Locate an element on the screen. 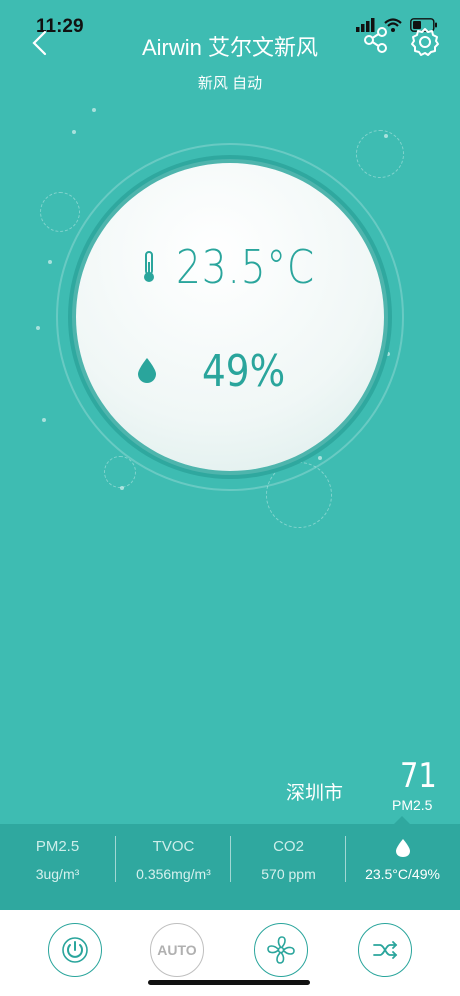  shuffle-mode-button is located at coordinates (385, 950).